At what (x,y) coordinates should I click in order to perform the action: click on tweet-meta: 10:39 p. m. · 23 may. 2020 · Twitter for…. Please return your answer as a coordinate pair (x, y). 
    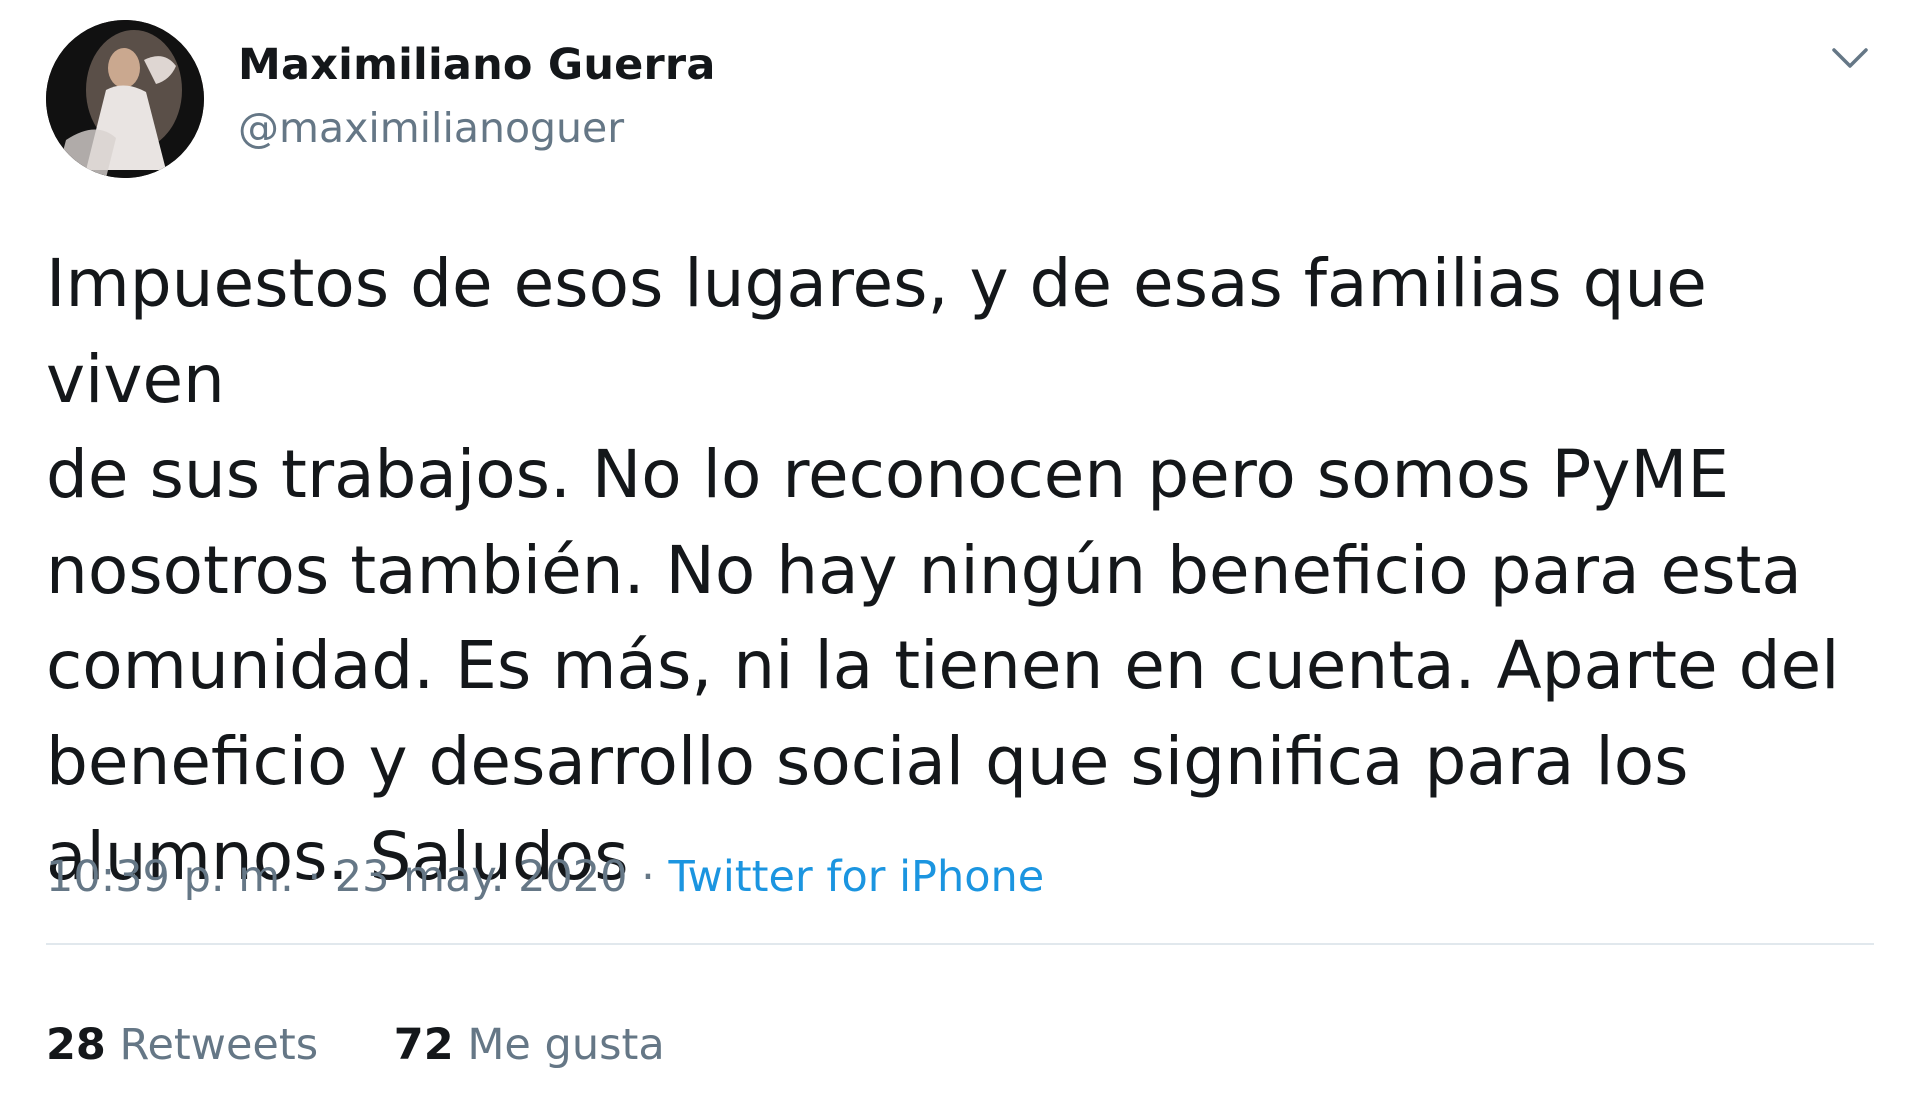
    Looking at the image, I should click on (545, 877).